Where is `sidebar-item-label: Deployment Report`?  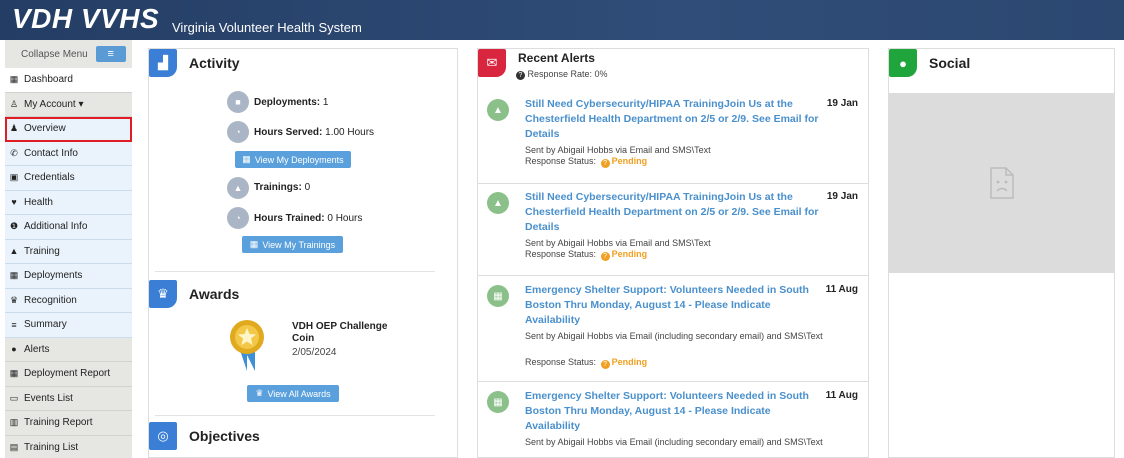 sidebar-item-label: Deployment Report is located at coordinates (67, 374).